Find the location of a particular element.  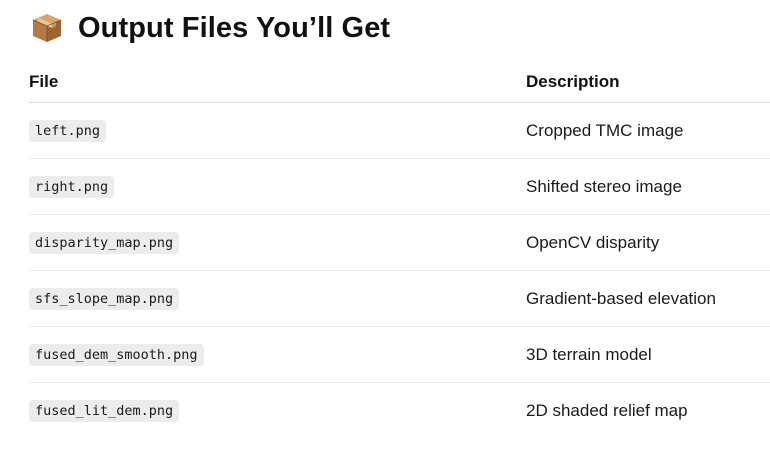

table-row: disparity_map.png OpenCV disparity is located at coordinates (399, 242).